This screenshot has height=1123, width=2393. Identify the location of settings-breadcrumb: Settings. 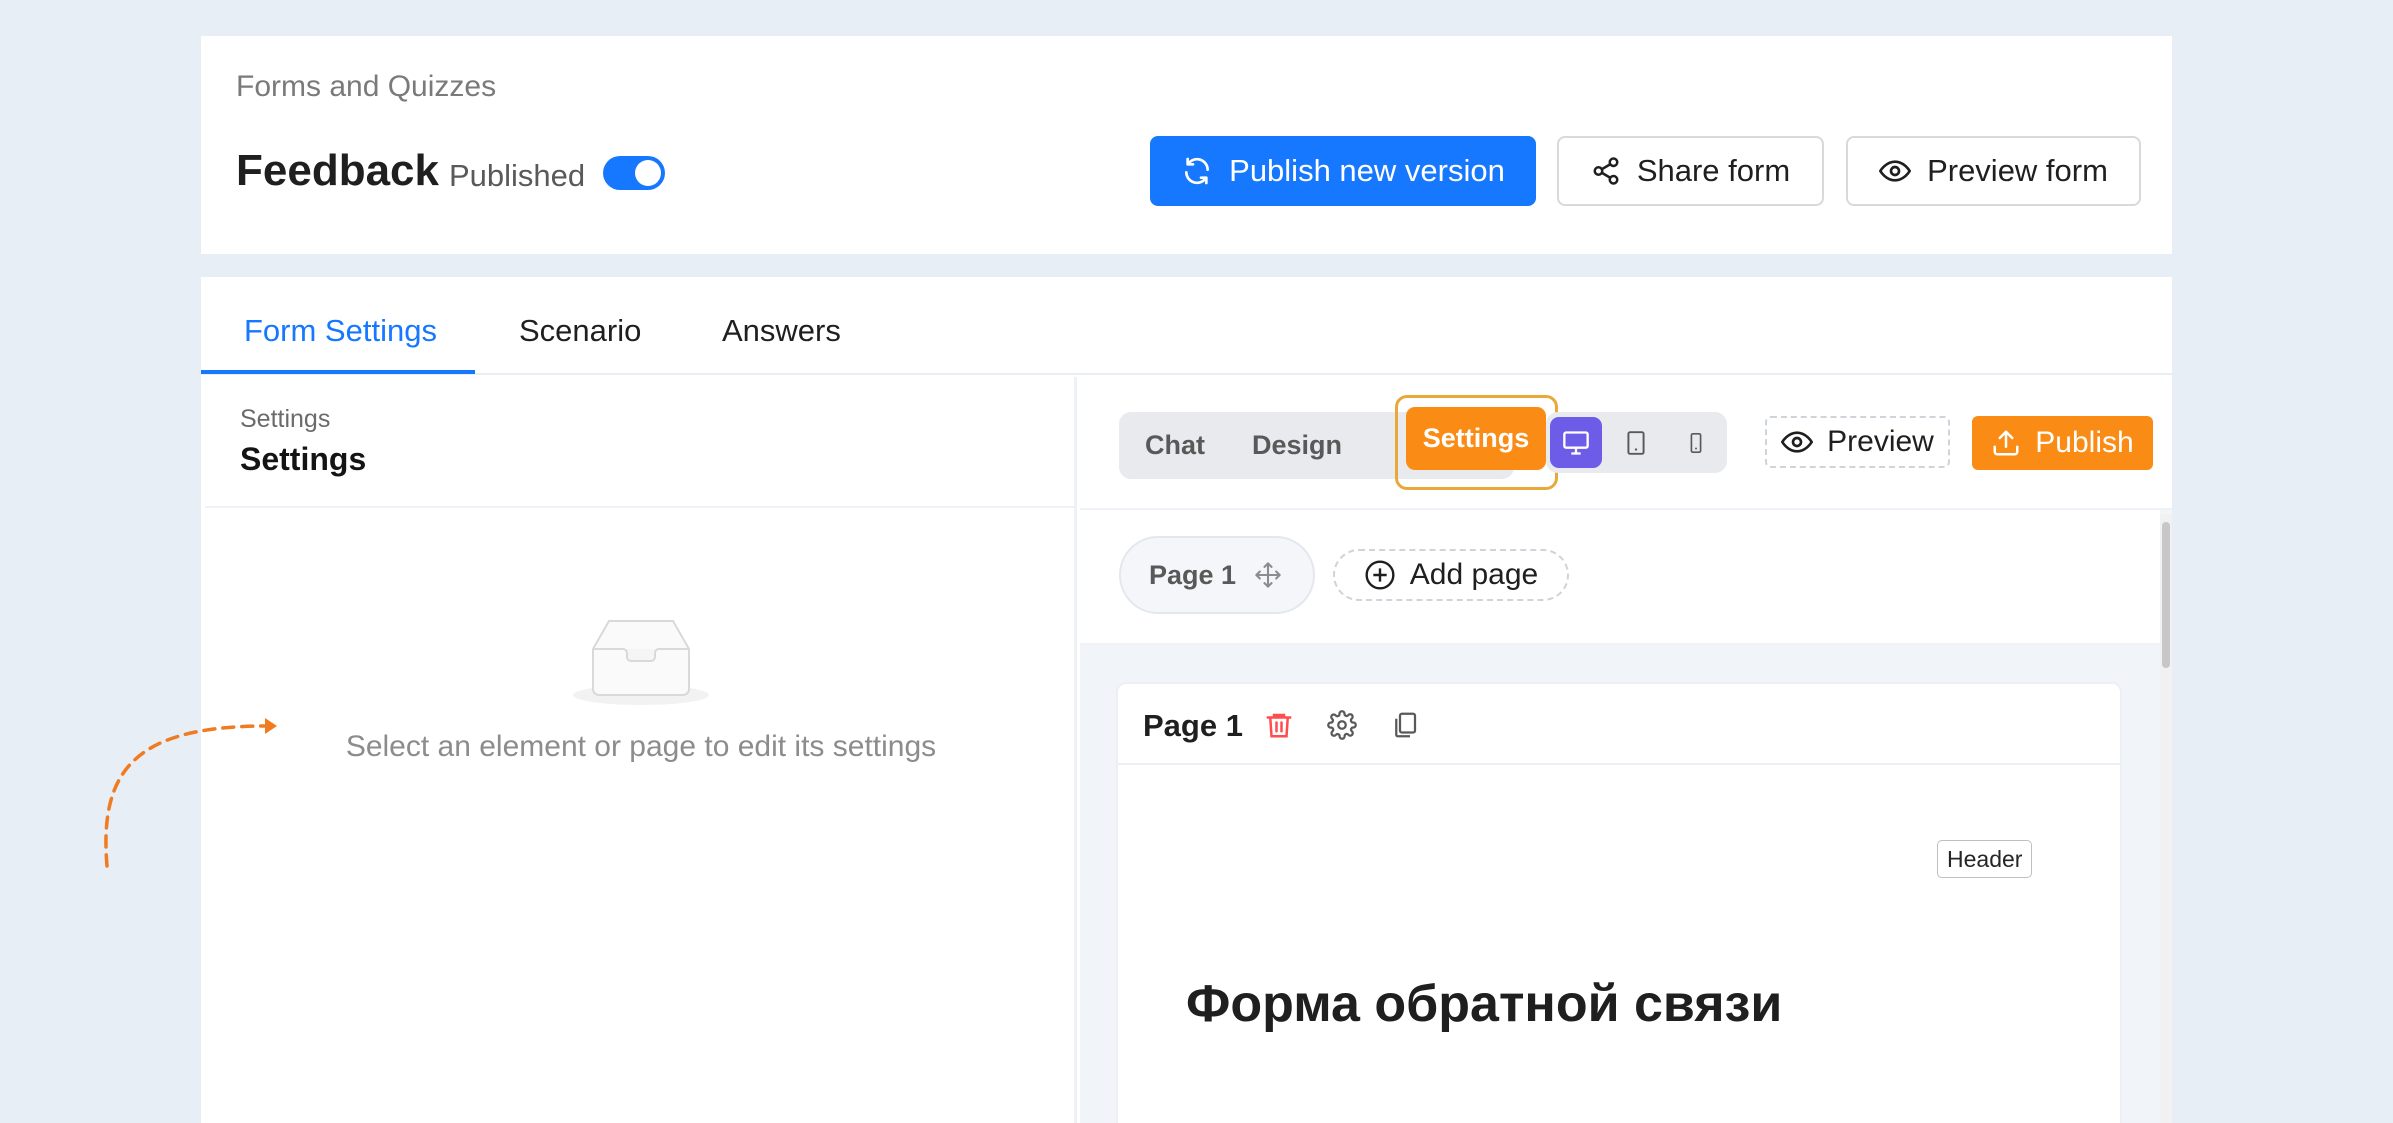
(285, 419).